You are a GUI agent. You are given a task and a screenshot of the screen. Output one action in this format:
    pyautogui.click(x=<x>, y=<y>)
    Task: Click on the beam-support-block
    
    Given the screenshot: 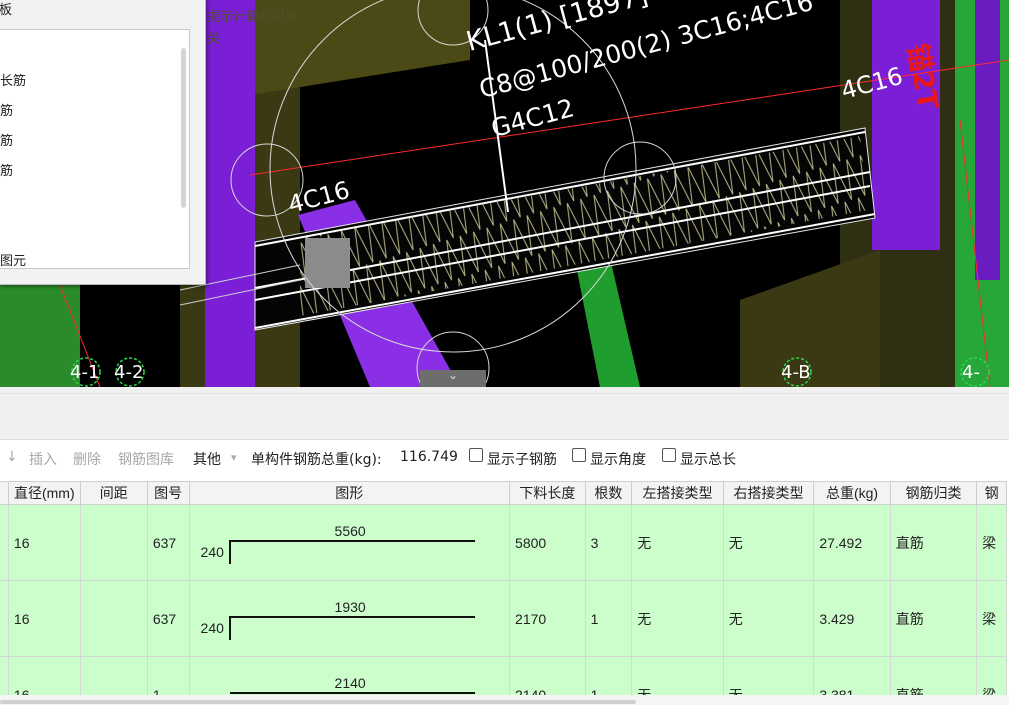 What is the action you would take?
    pyautogui.click(x=327, y=263)
    